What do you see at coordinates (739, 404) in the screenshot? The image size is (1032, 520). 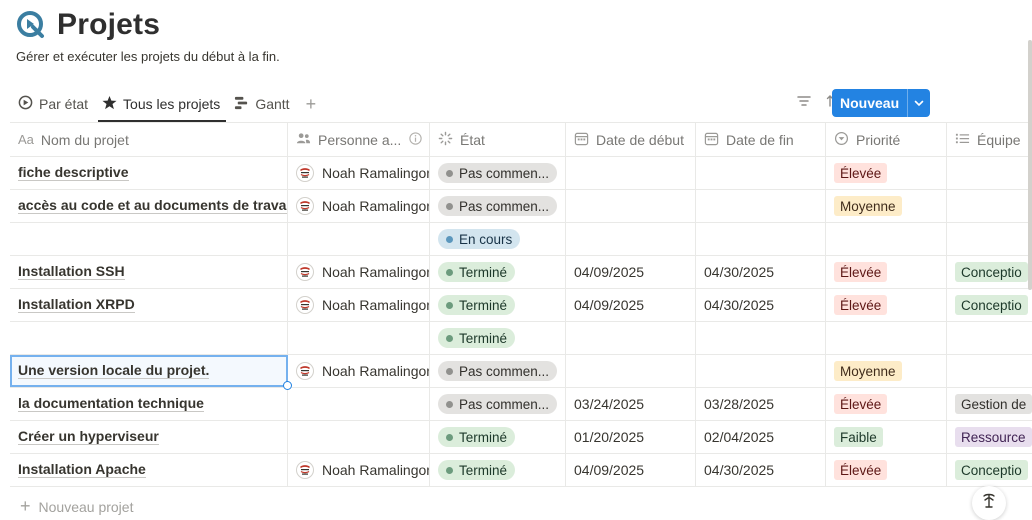 I see `end-date: 03/28/2025` at bounding box center [739, 404].